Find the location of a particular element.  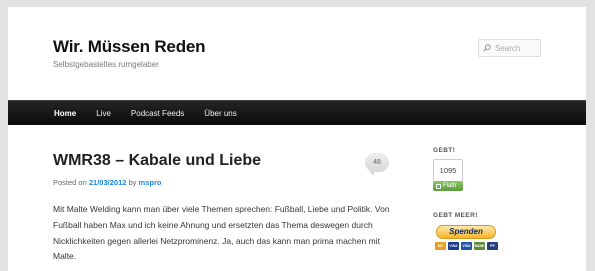

nav-item-live: Live is located at coordinates (103, 113).